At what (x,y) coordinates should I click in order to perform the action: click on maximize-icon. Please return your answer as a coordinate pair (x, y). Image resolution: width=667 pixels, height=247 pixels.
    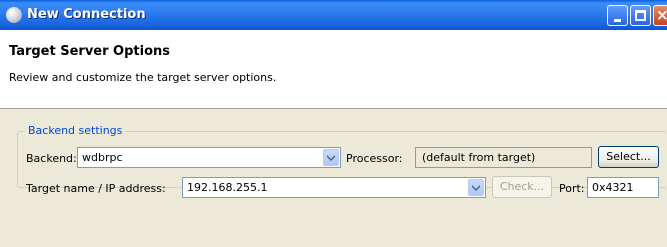
    Looking at the image, I should click on (640, 15).